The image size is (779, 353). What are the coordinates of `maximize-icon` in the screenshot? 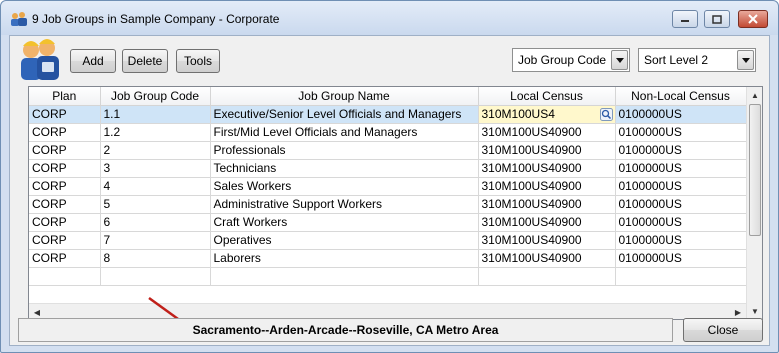 It's located at (717, 19).